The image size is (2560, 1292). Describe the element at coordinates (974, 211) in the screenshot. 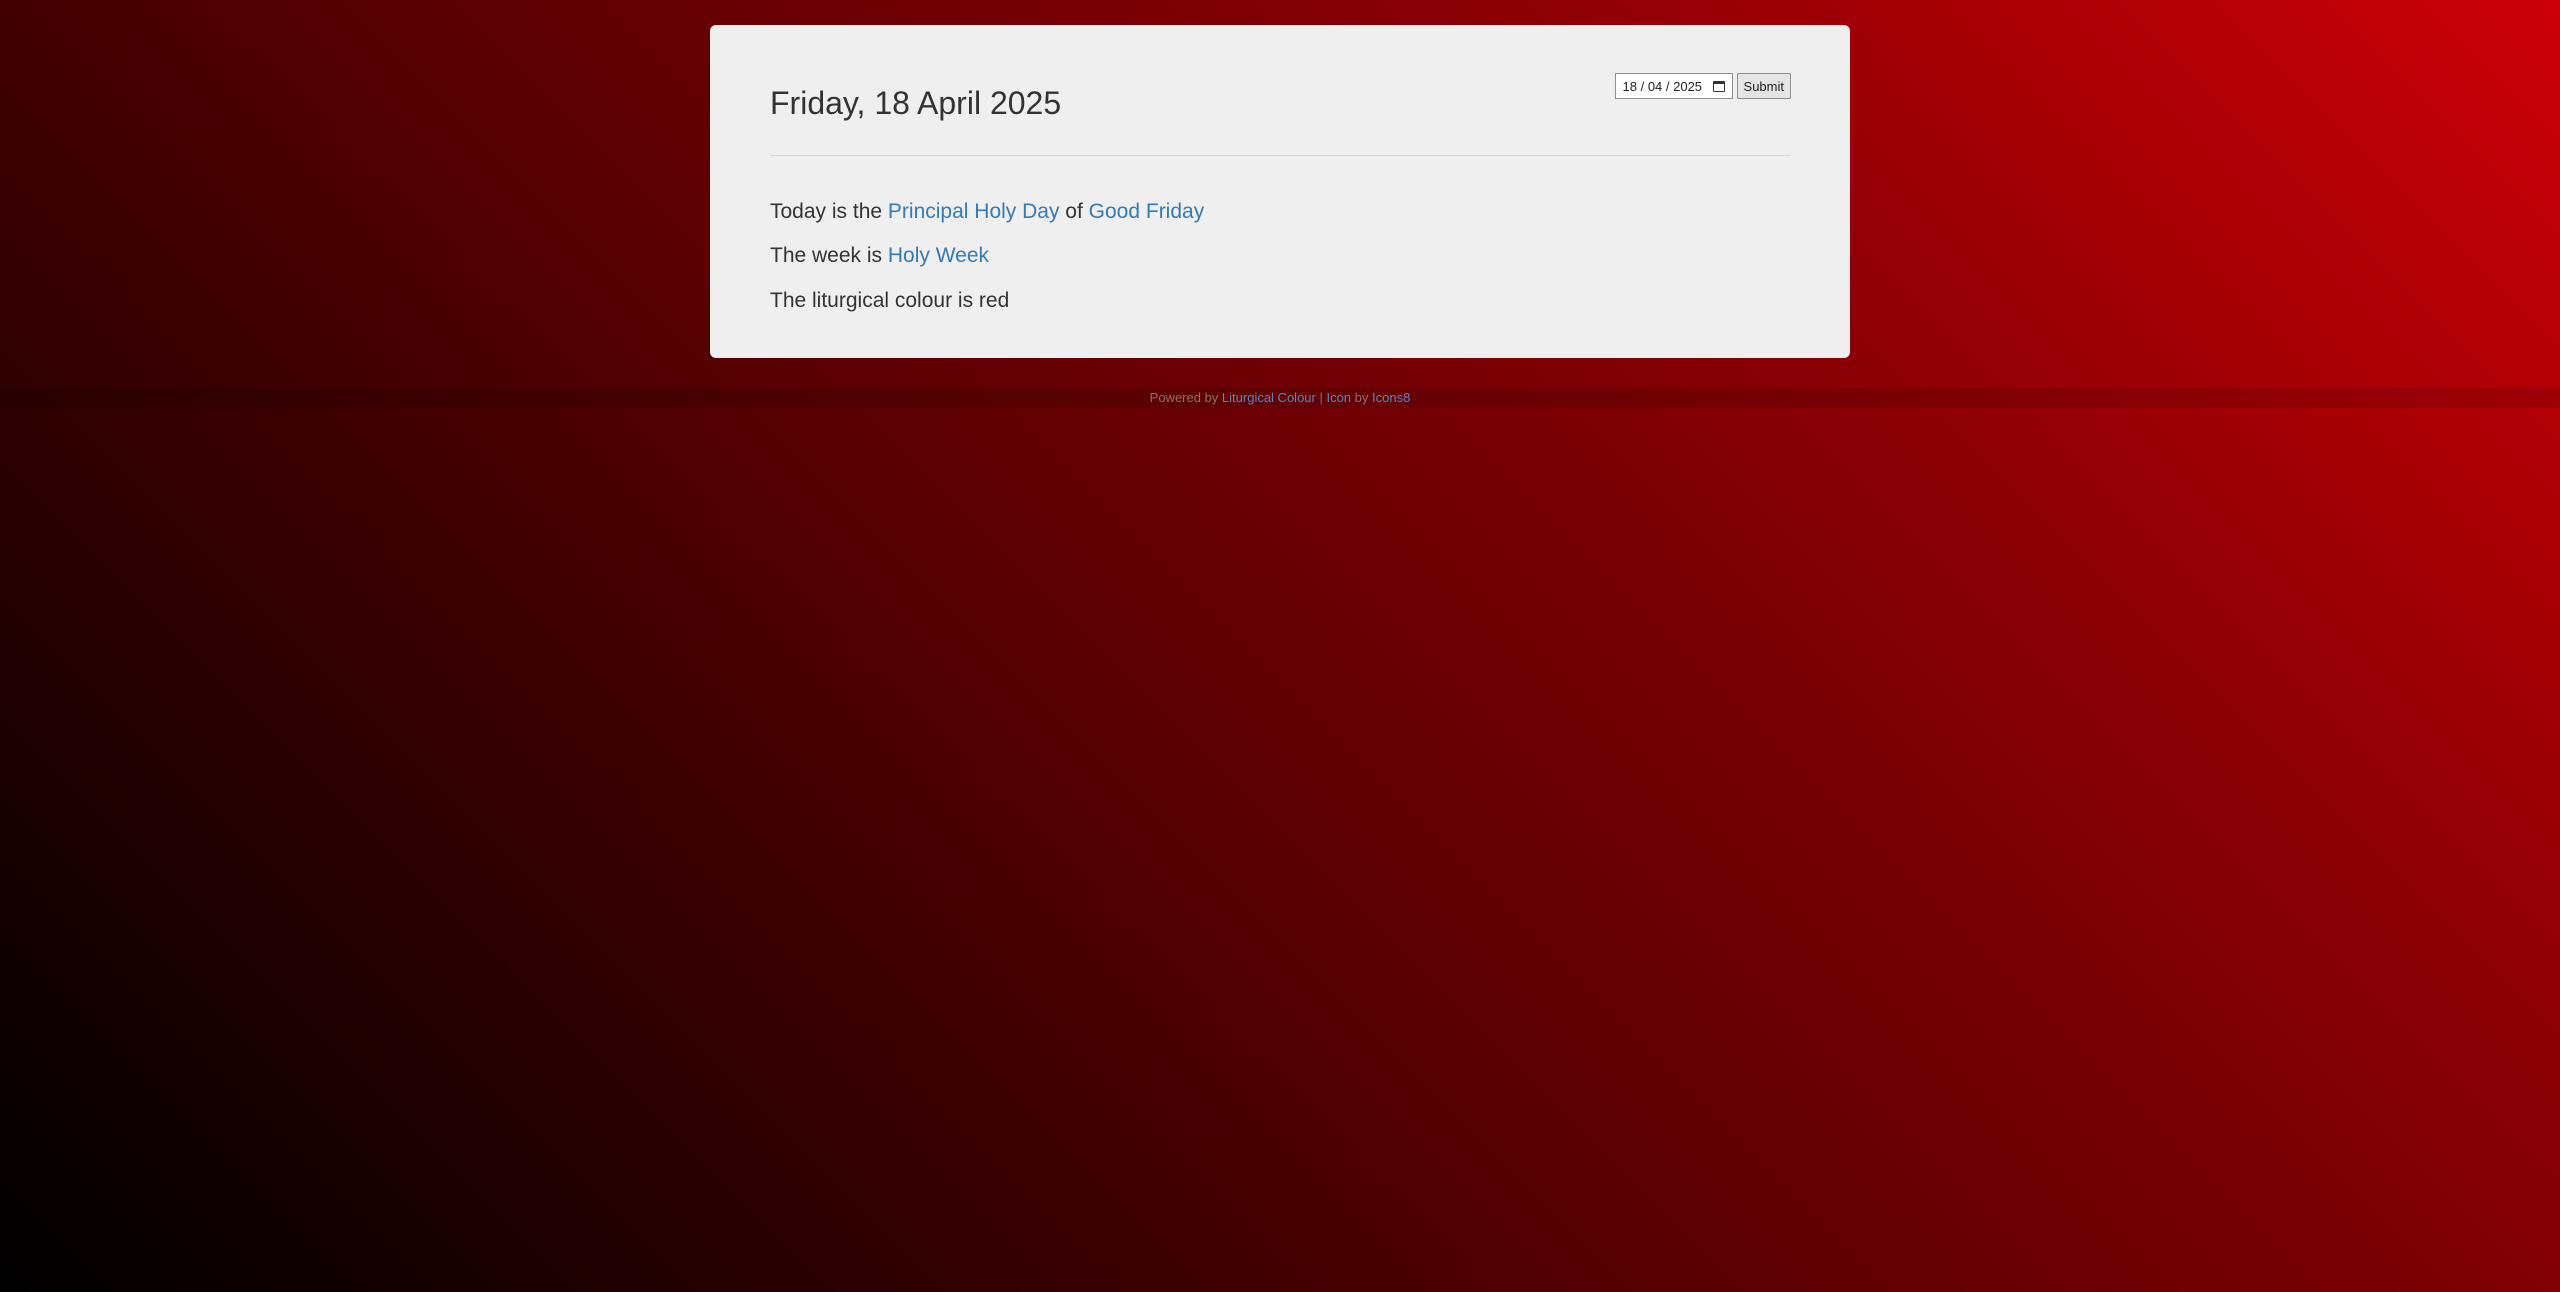

I see `principal-holy-day-link: Principal Holy Day` at that location.